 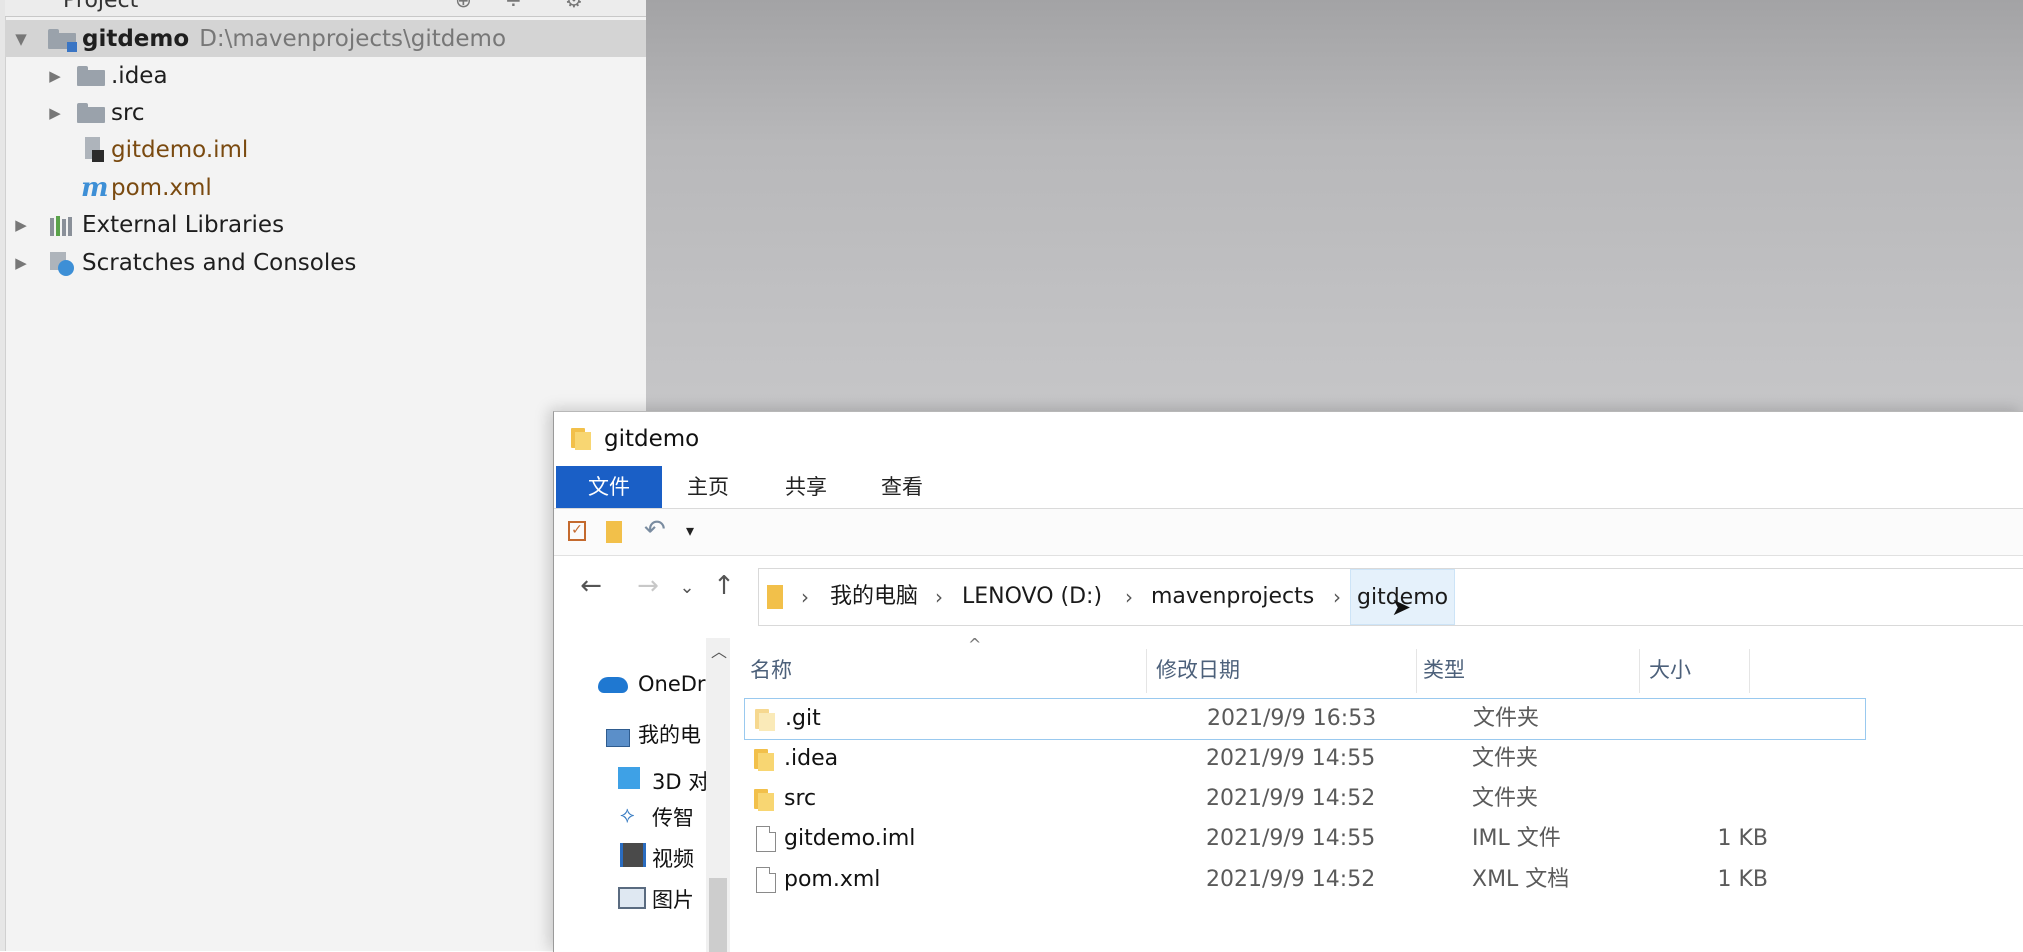 I want to click on tab-share: 共享, so click(x=806, y=487).